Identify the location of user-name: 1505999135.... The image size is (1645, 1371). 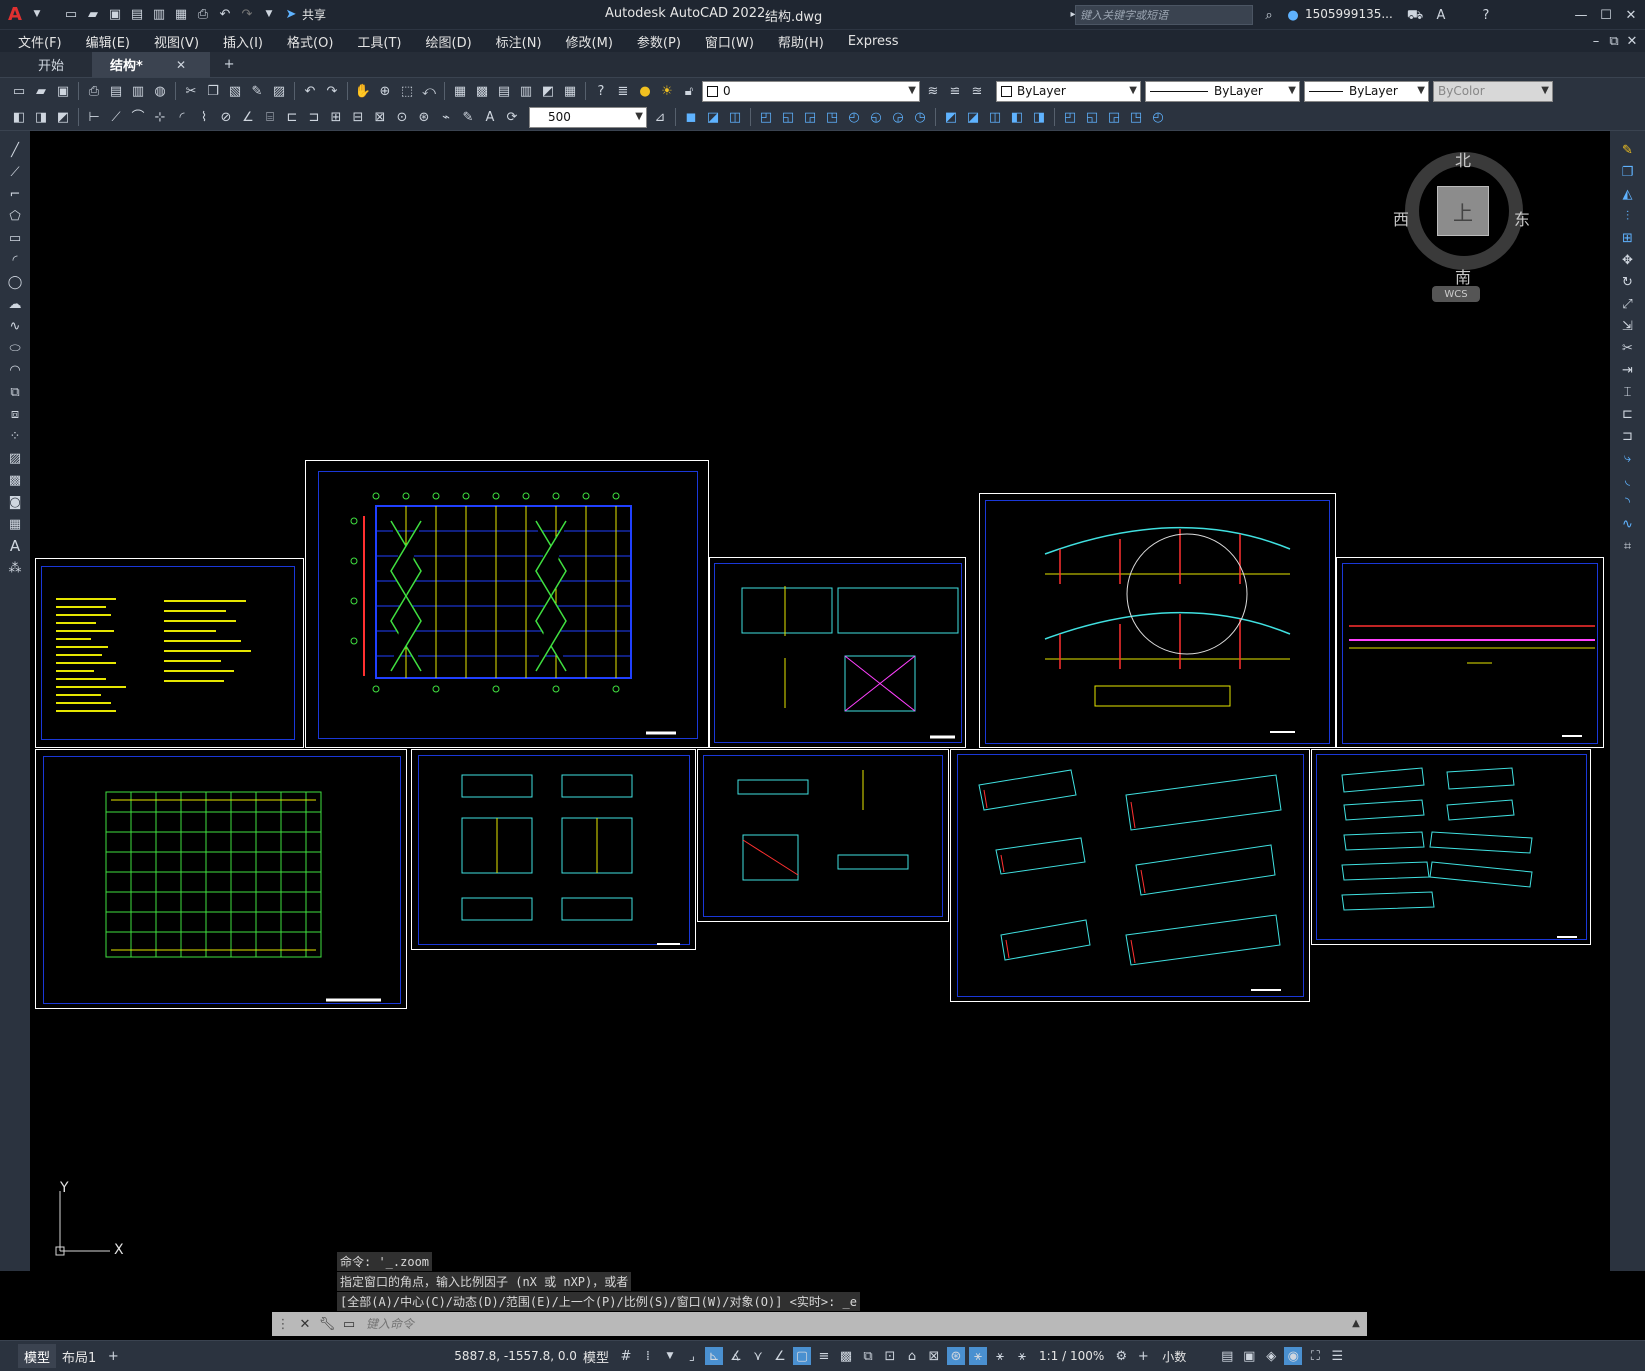
(1349, 14).